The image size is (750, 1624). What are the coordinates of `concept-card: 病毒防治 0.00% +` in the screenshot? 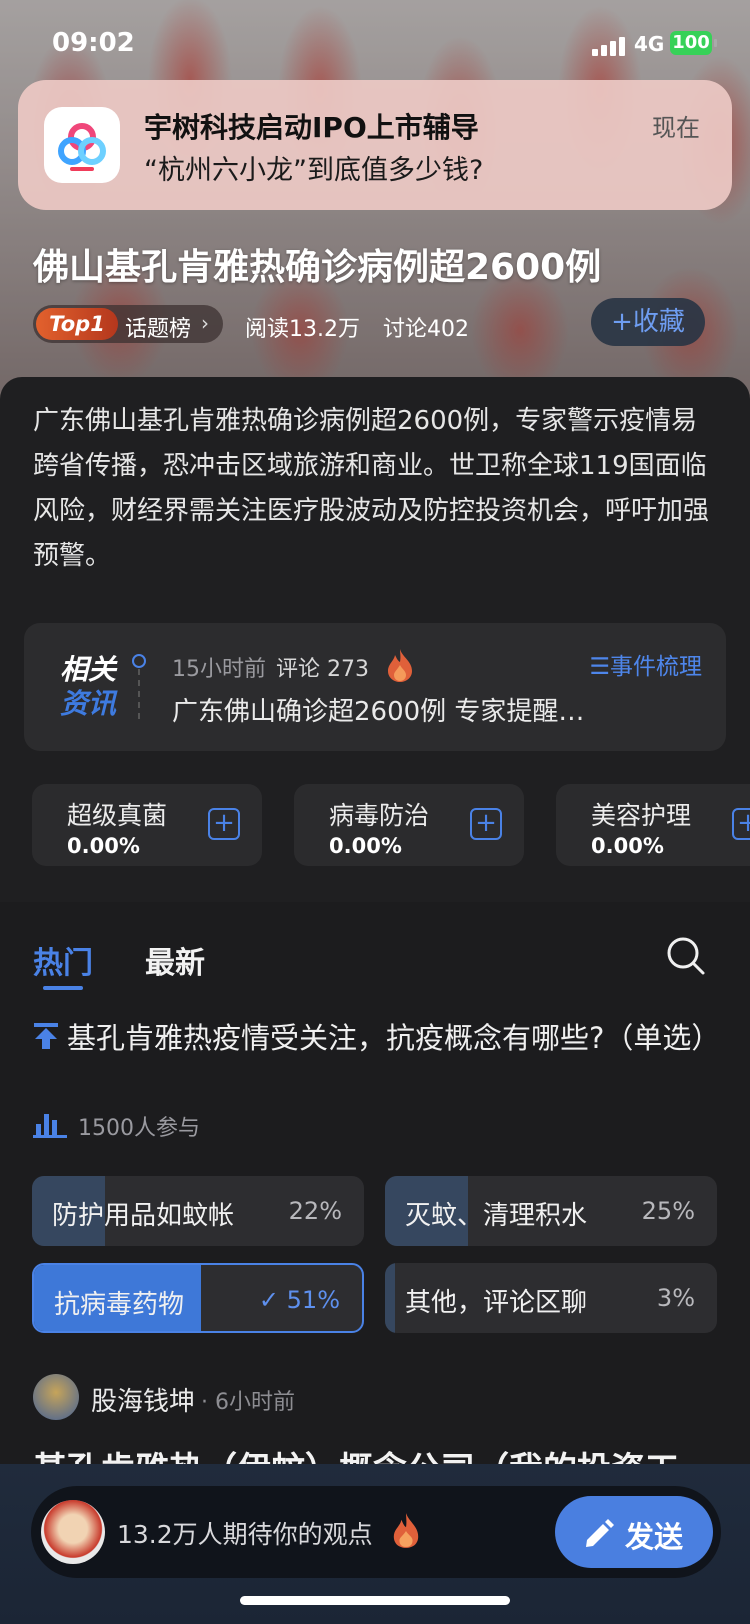 It's located at (409, 825).